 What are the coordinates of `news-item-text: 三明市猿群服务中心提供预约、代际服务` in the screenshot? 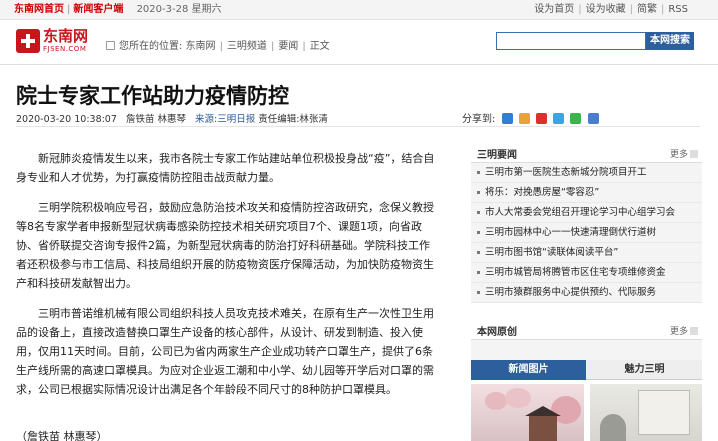 It's located at (571, 292).